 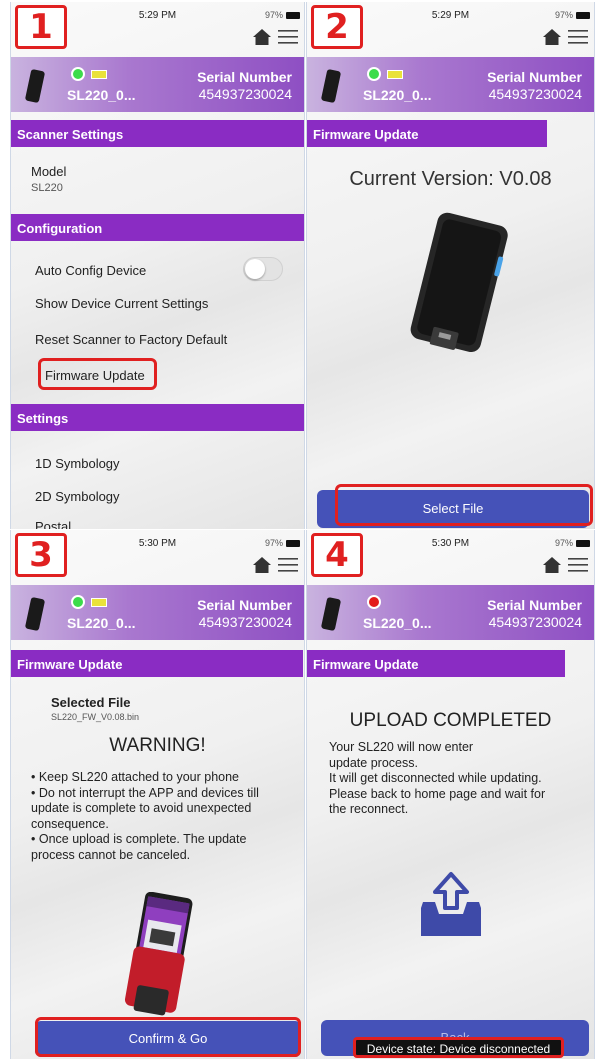 What do you see at coordinates (369, 809) in the screenshot?
I see `message-line: the reconnect.` at bounding box center [369, 809].